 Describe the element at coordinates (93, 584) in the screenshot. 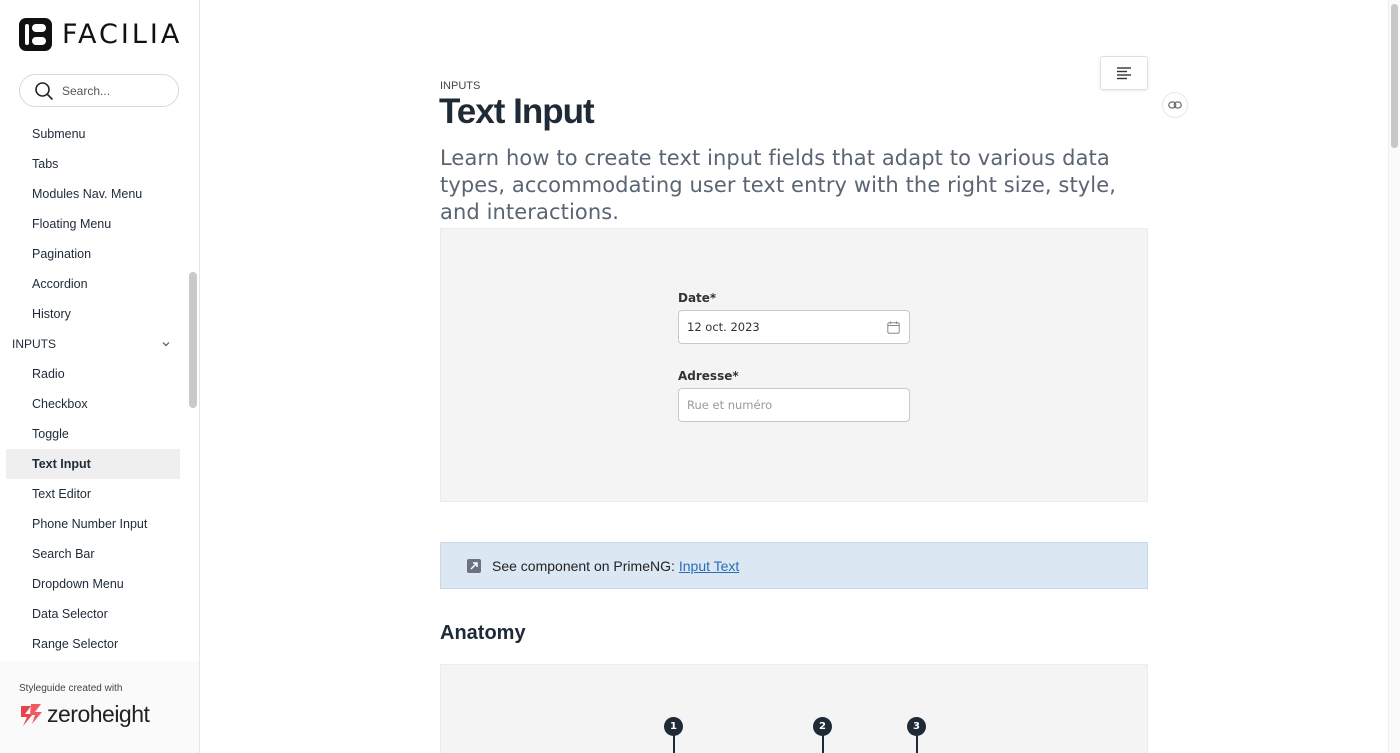

I see `sidebar-item-dropdown-menu: Dropdown Menu` at that location.